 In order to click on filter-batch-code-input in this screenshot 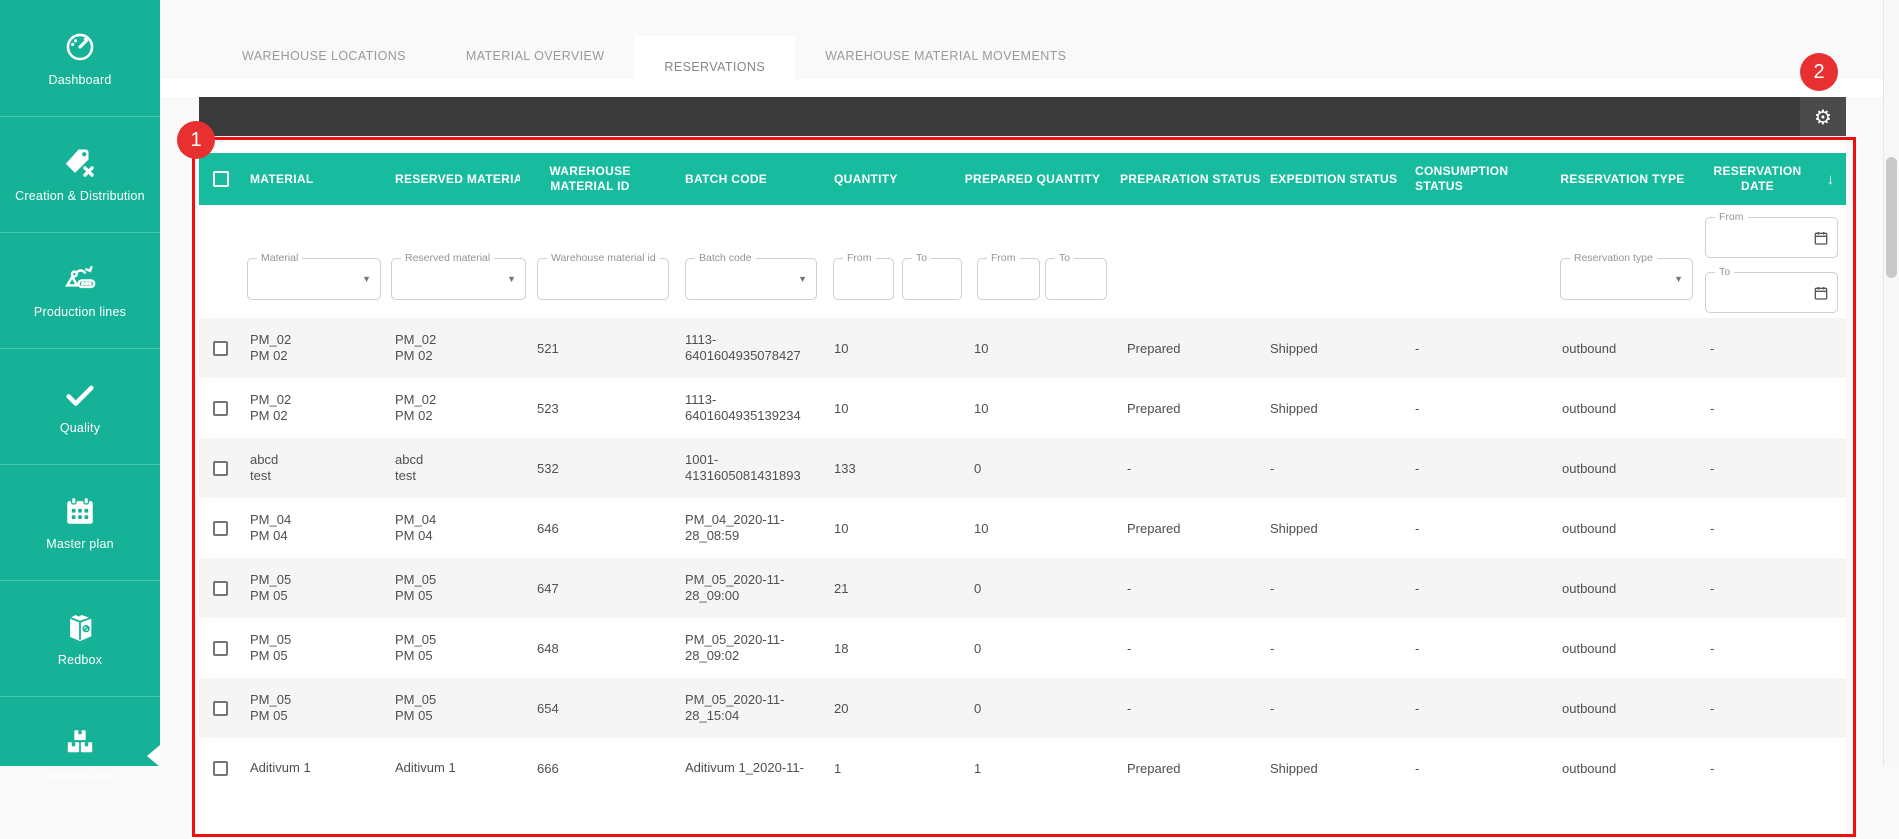, I will do `click(740, 280)`.